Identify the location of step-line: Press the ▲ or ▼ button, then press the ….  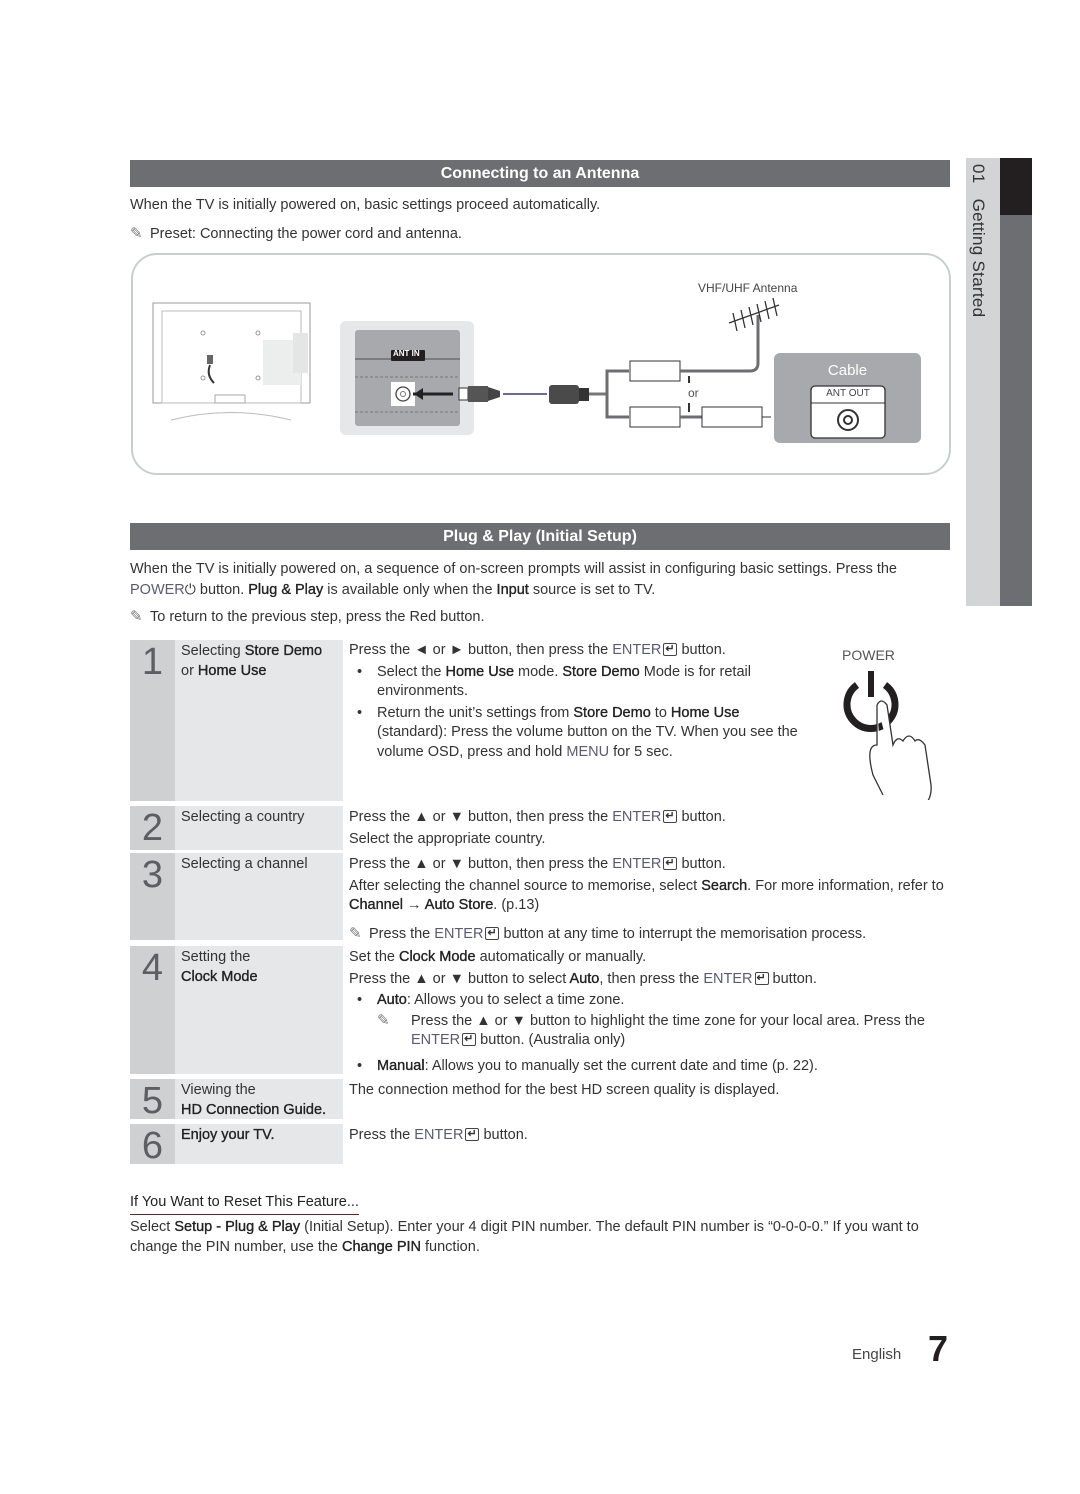
(644, 817).